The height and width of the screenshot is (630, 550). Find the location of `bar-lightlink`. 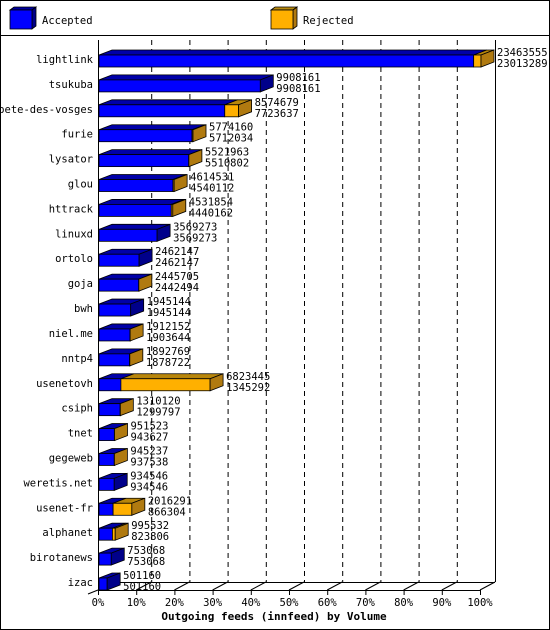

bar-lightlink is located at coordinates (296, 58).